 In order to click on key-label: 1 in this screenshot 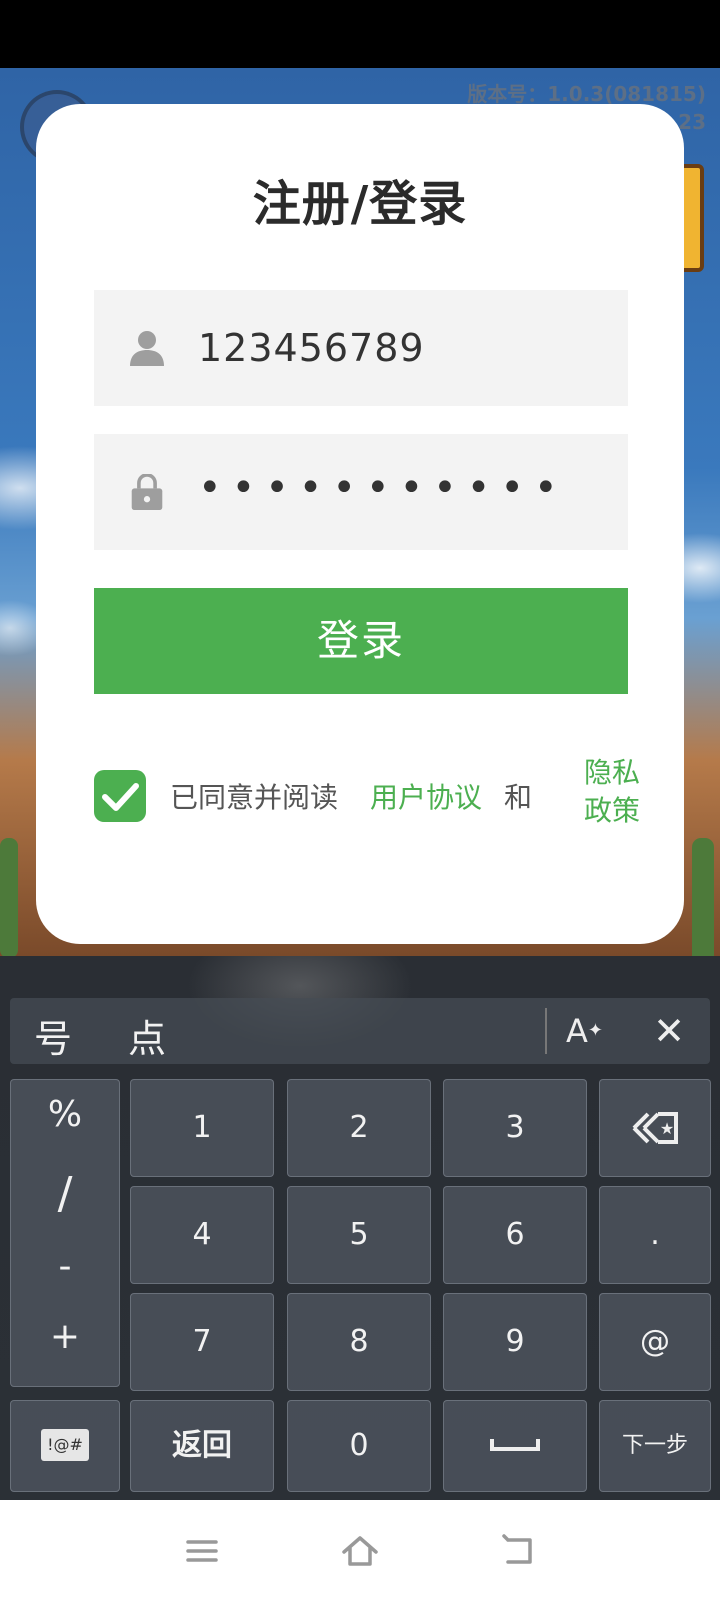, I will do `click(202, 1127)`.